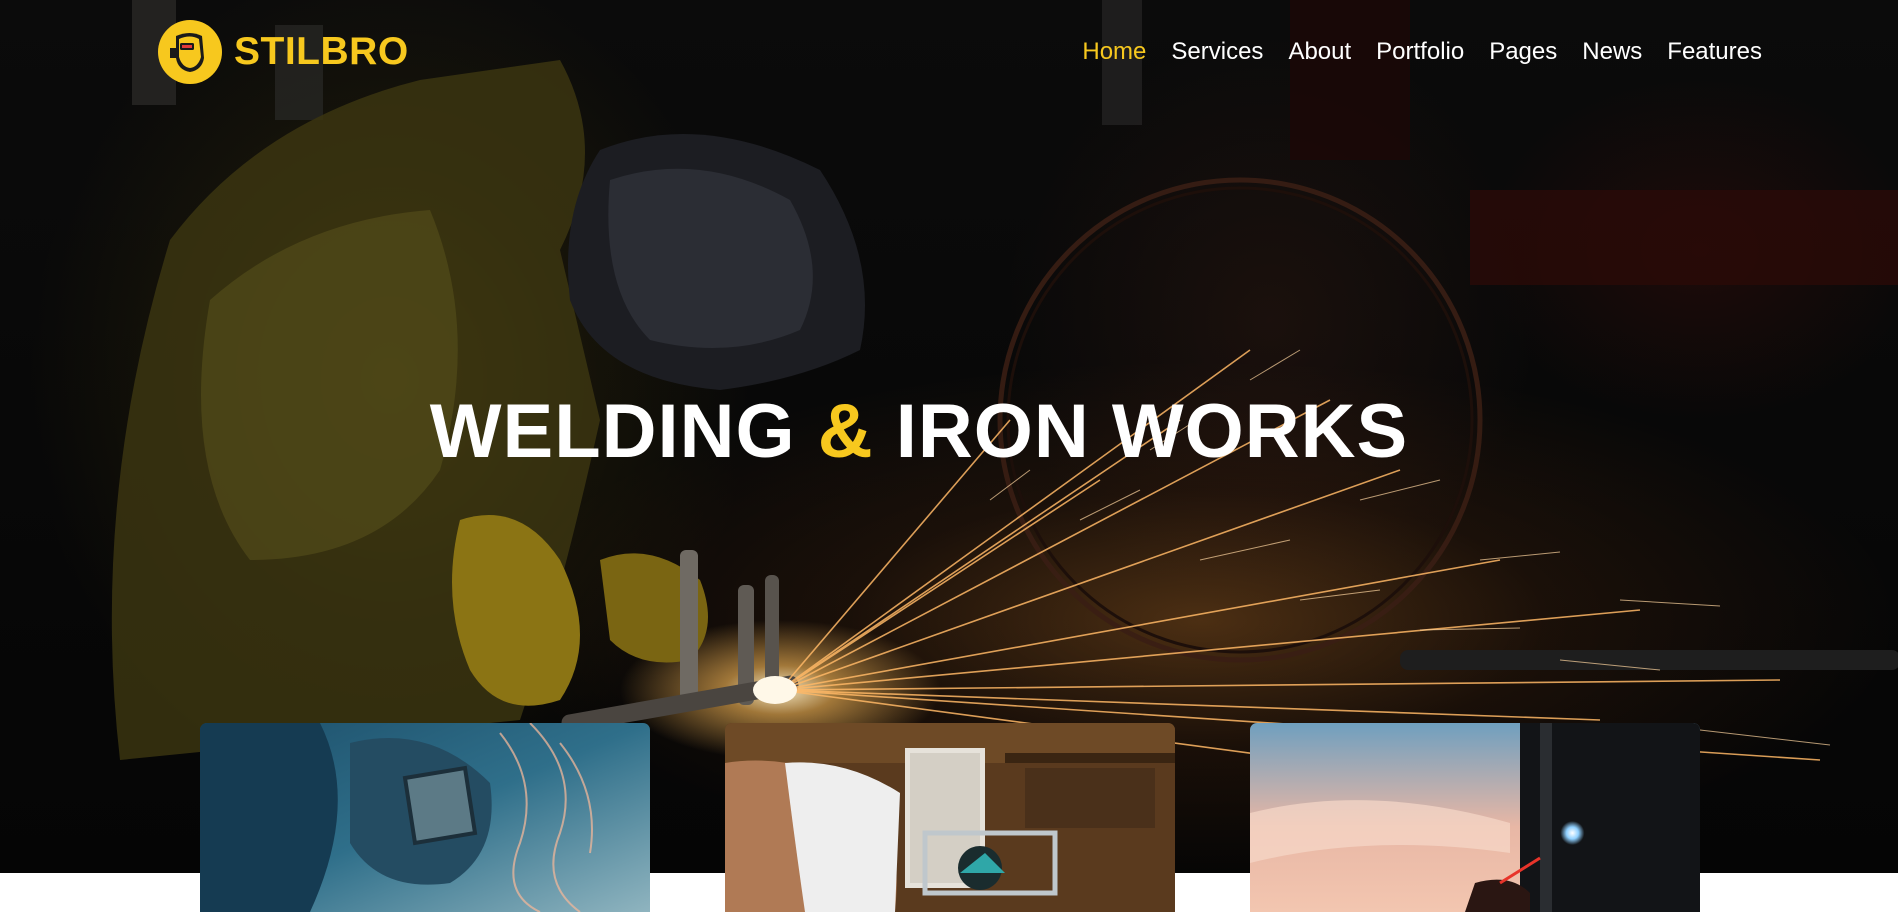 The width and height of the screenshot is (1898, 912). I want to click on hero-headline: WELDING & IRON WORKS, so click(919, 431).